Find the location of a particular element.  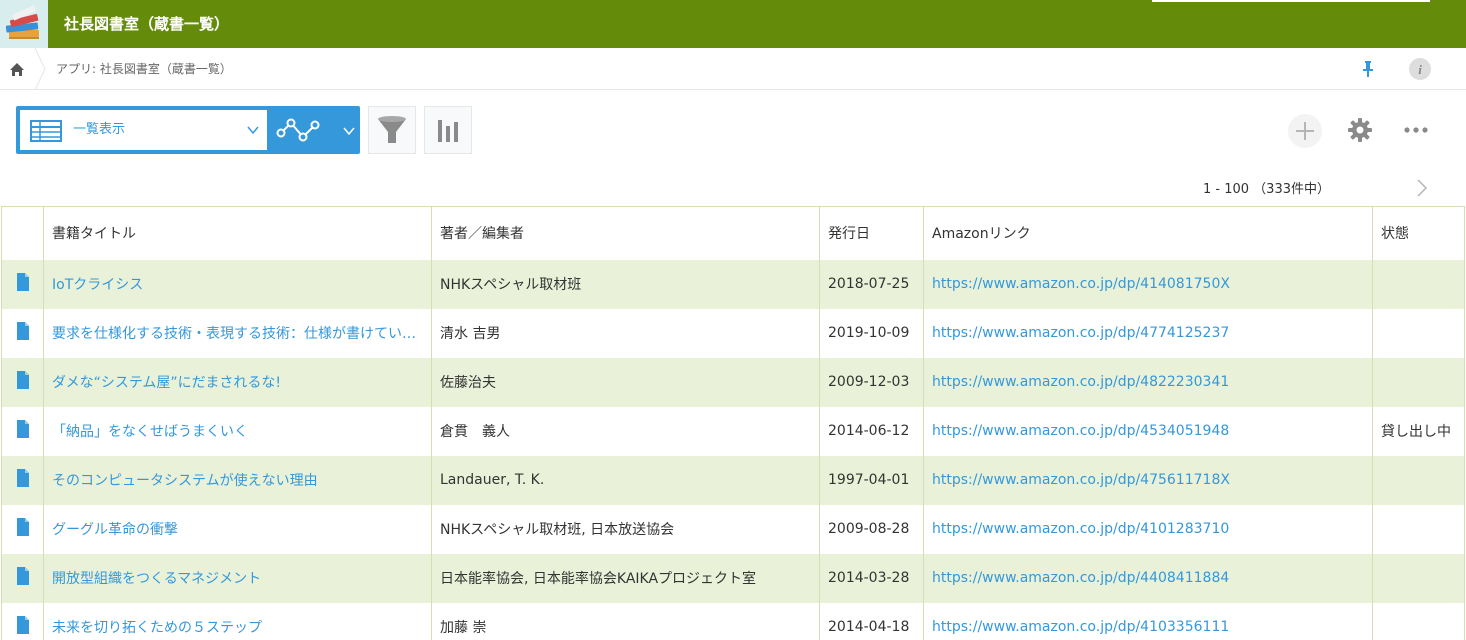

pin-icon is located at coordinates (1368, 69).